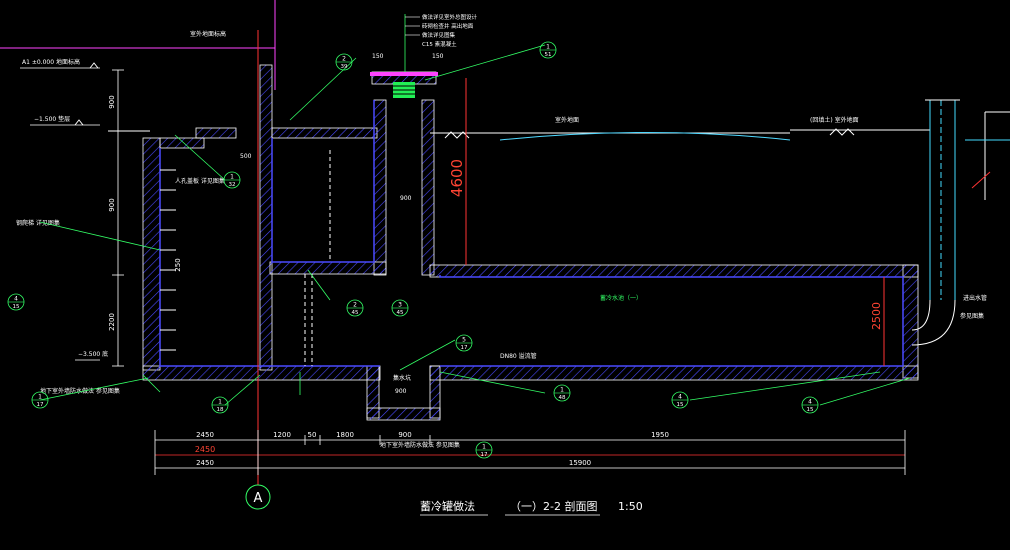  What do you see at coordinates (317, 258) in the screenshot?
I see `interior-pipe` at bounding box center [317, 258].